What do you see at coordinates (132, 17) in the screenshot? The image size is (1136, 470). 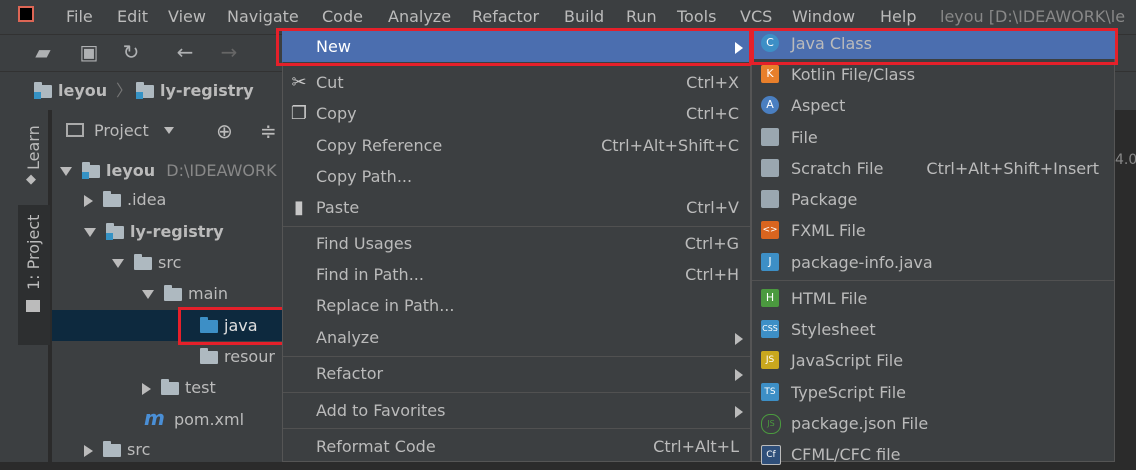 I see `menu-edit: Edit` at bounding box center [132, 17].